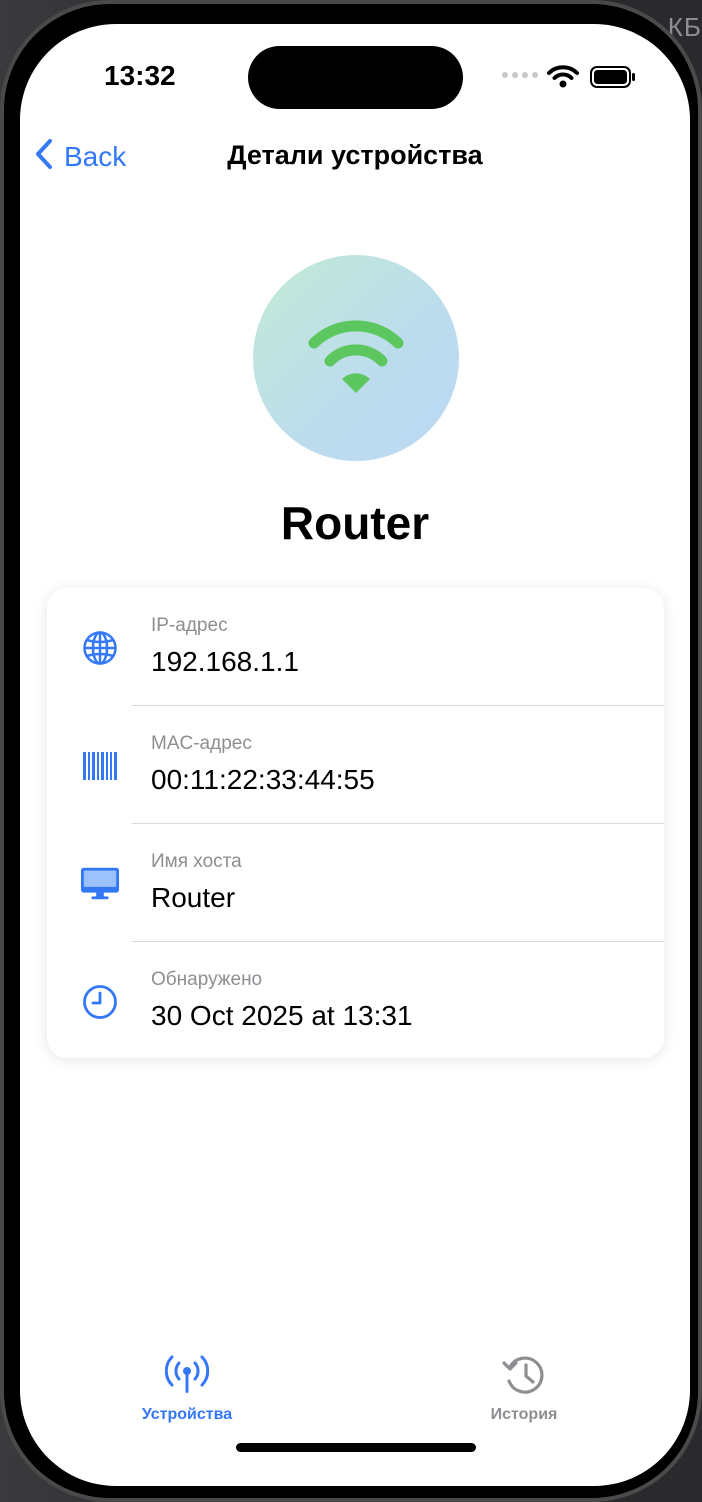  I want to click on antenna-icon, so click(187, 1375).